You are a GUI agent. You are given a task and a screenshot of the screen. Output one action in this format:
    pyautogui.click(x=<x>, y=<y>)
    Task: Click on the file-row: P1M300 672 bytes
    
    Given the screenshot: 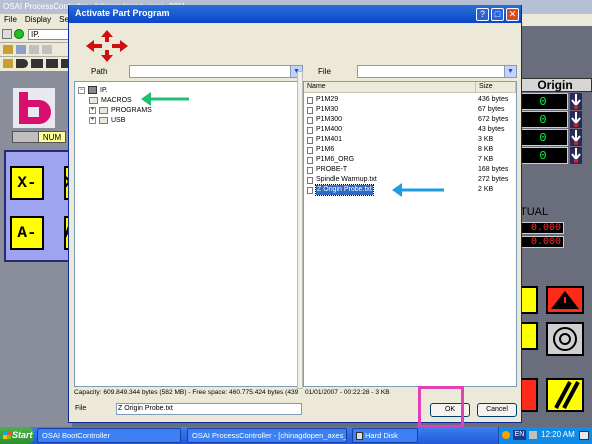 What is the action you would take?
    pyautogui.click(x=409, y=120)
    